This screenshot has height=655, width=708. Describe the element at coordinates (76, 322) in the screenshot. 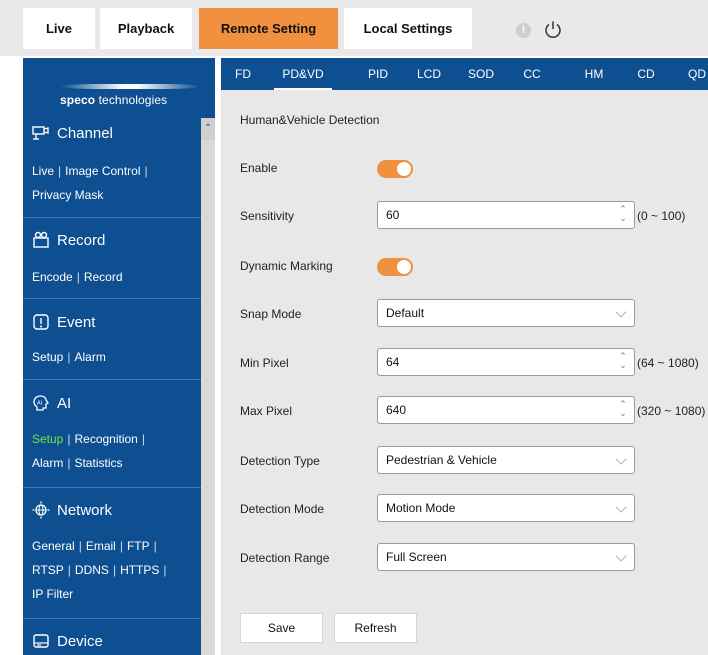

I see `sidebar-section-title: Event` at that location.